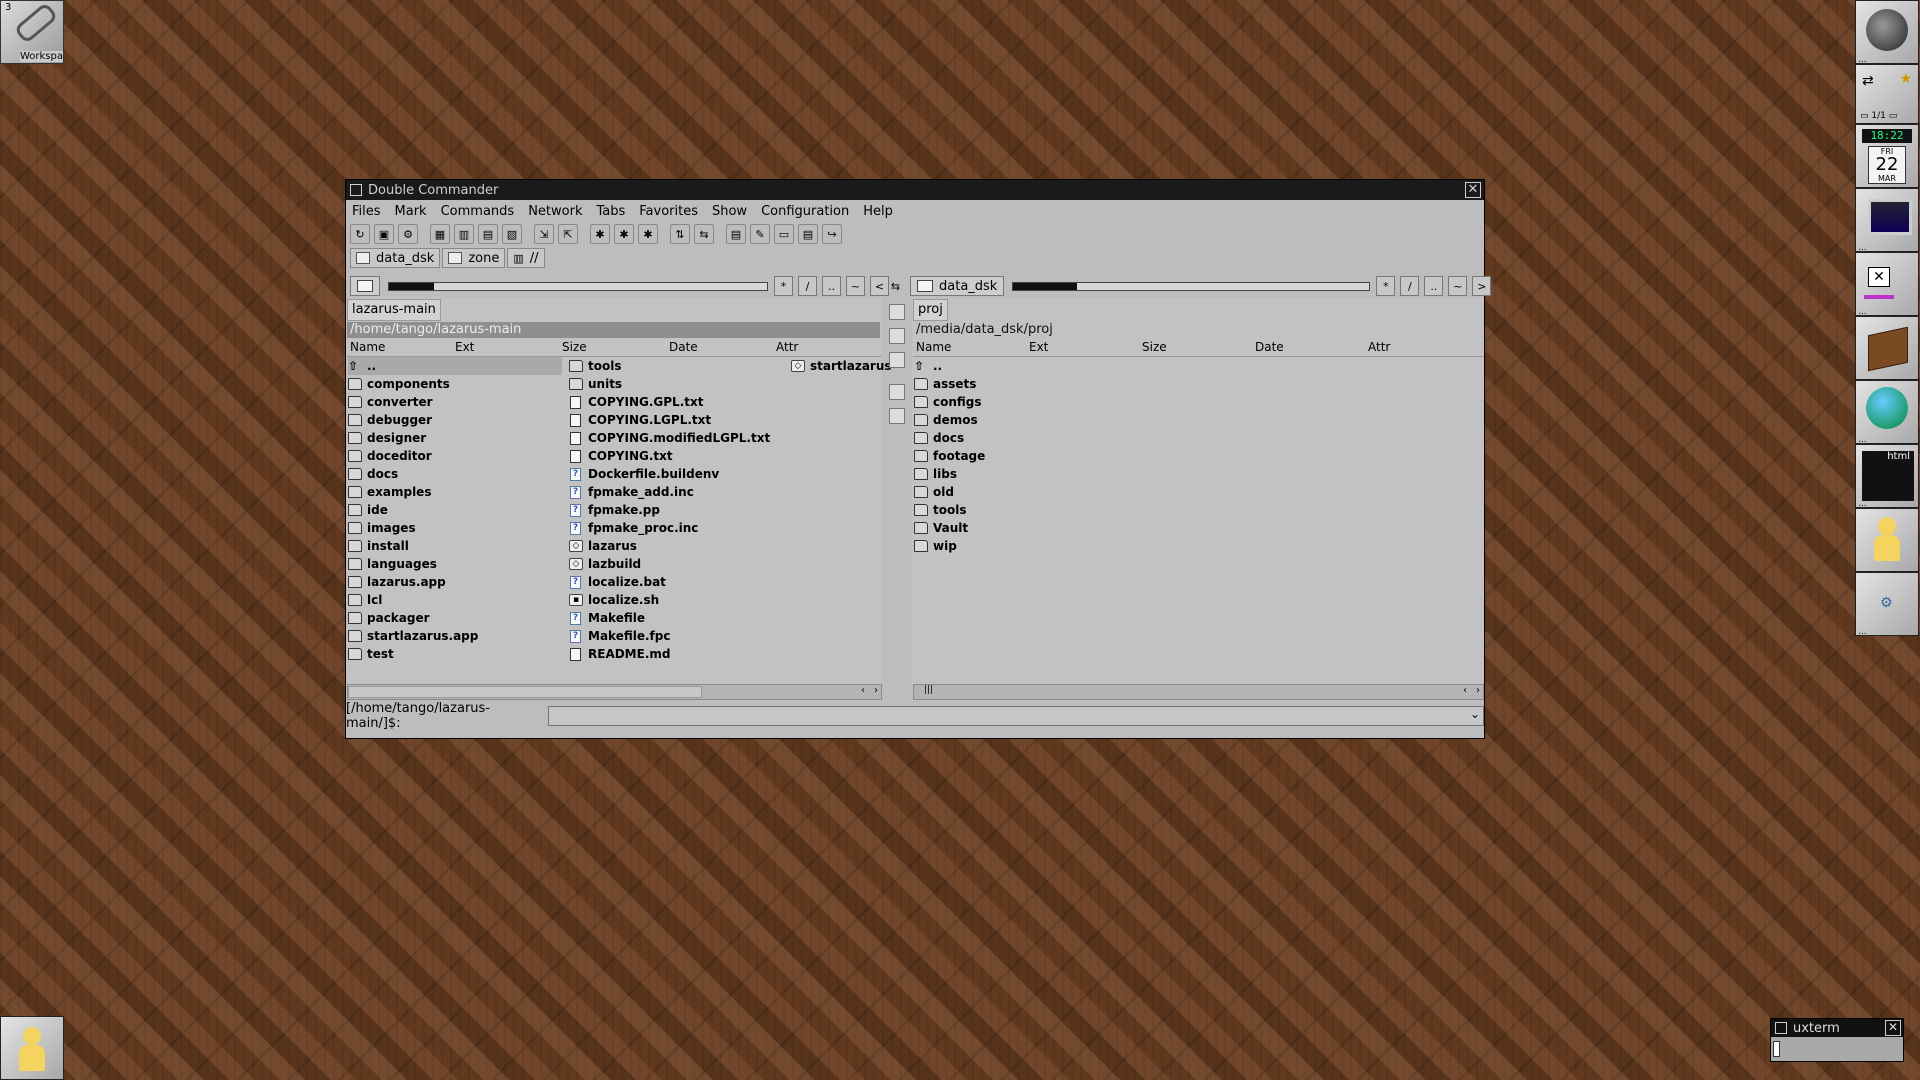 The image size is (1920, 1080). Describe the element at coordinates (935, 474) in the screenshot. I see `list-item: libs` at that location.